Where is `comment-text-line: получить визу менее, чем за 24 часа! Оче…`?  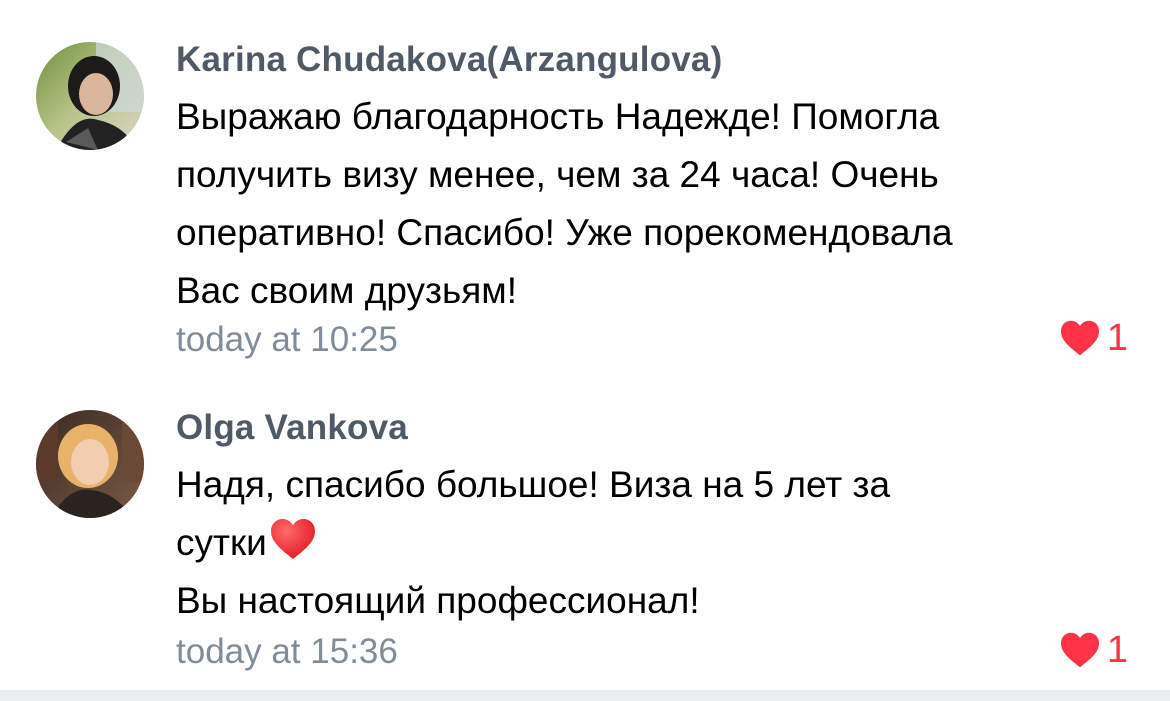 comment-text-line: получить визу менее, чем за 24 часа! Оче… is located at coordinates (557, 174).